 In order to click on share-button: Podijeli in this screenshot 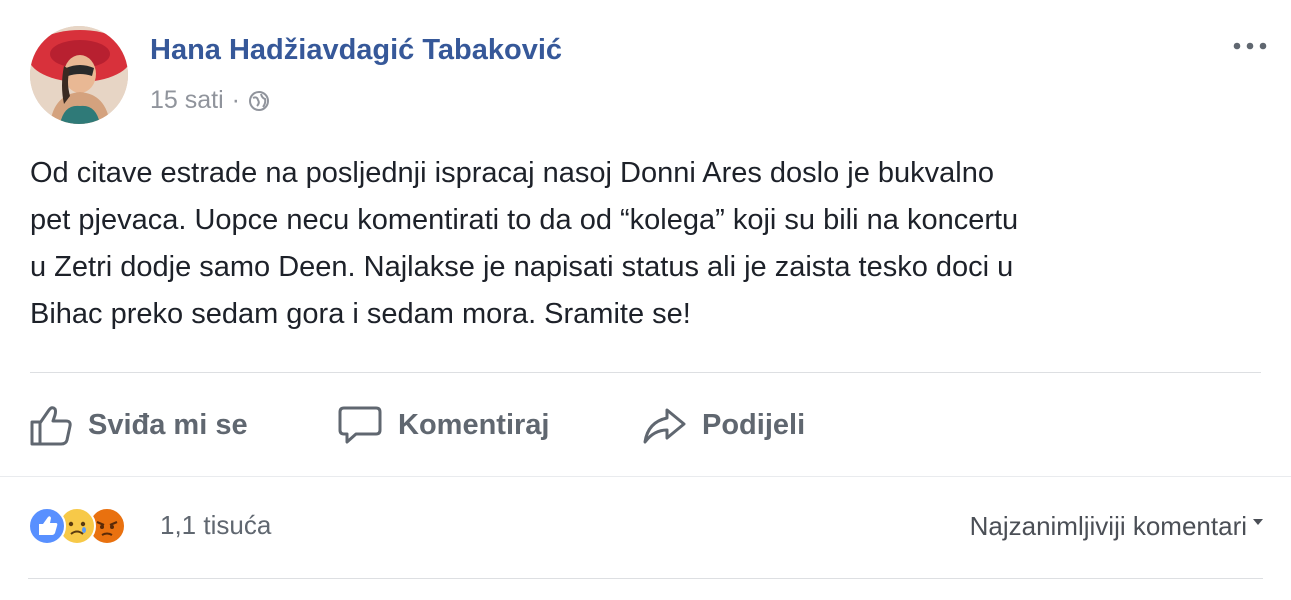, I will do `click(722, 425)`.